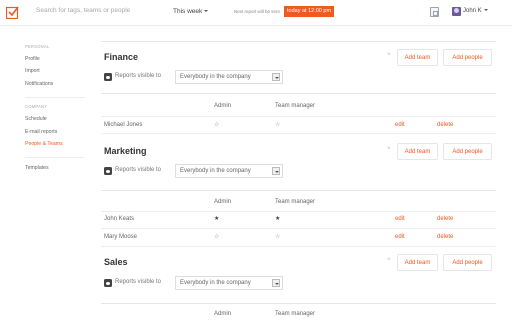  Describe the element at coordinates (123, 125) in the screenshot. I see `member-name: Michael Jones` at that location.